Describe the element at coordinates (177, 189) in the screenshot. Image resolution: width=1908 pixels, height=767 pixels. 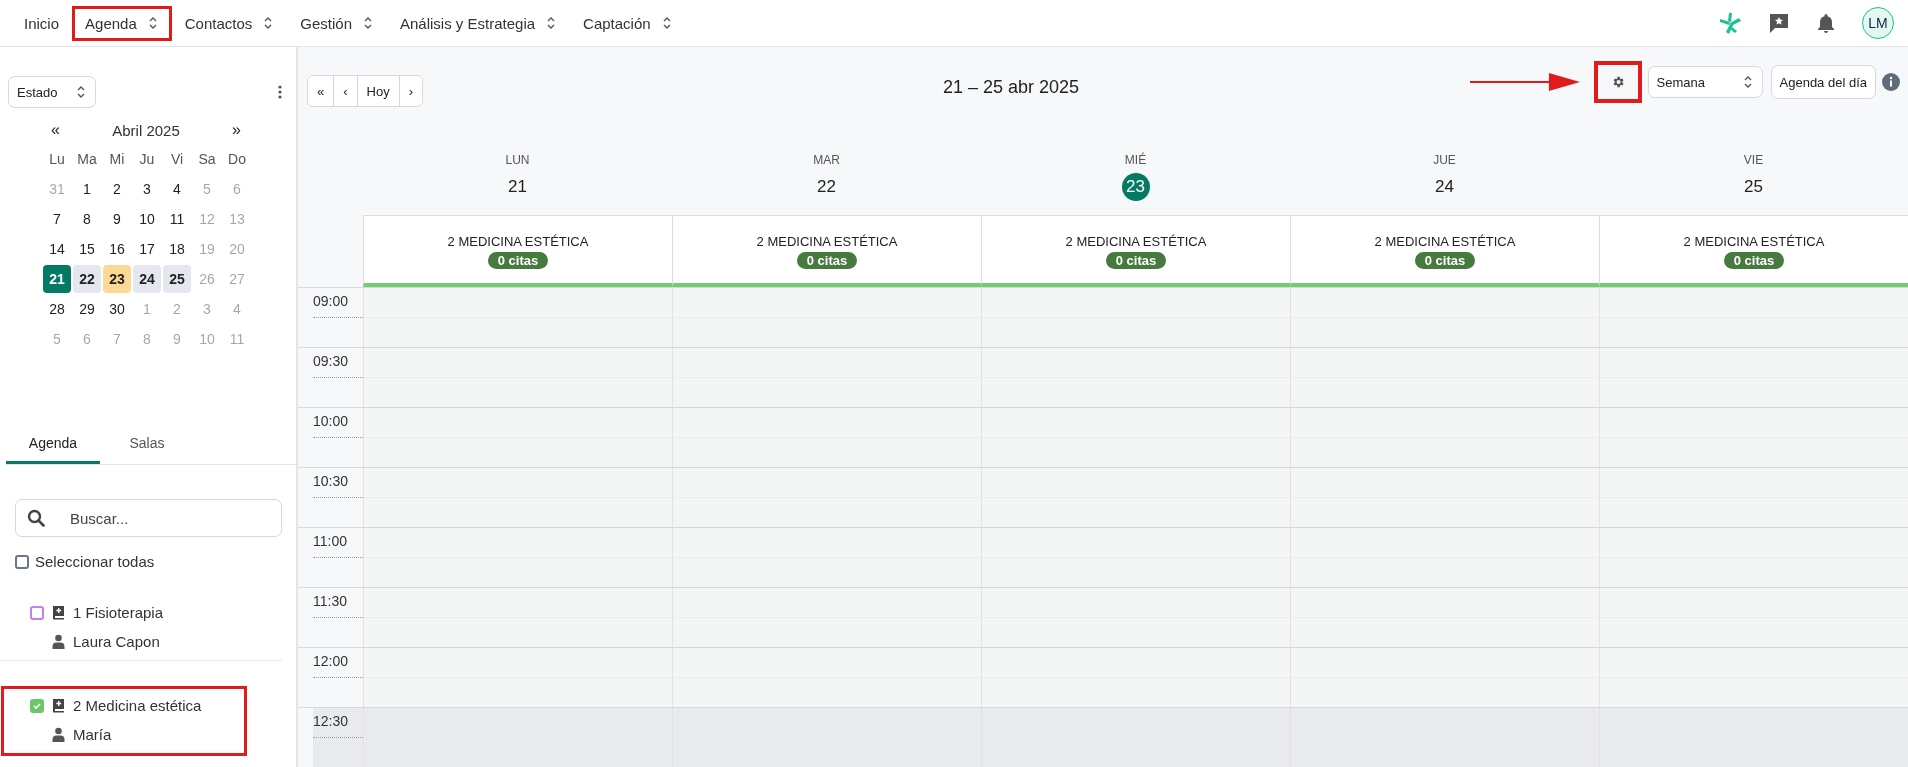
I see `calendar-day: 4` at that location.